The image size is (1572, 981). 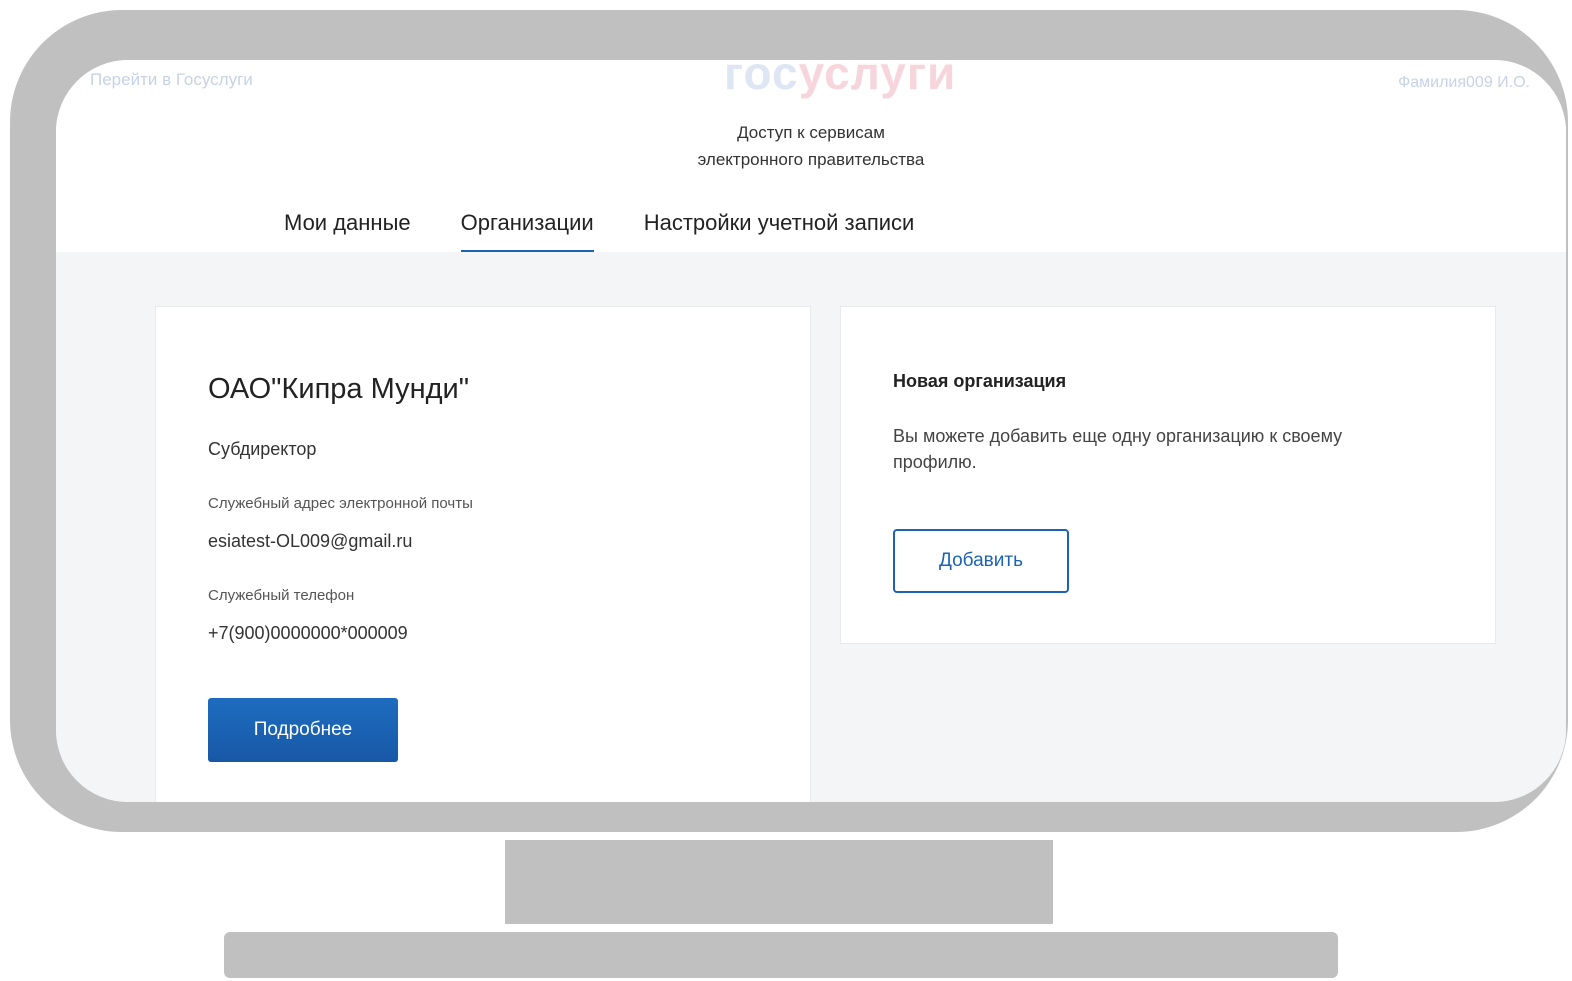 I want to click on logo-part-2: услуги, so click(x=877, y=79).